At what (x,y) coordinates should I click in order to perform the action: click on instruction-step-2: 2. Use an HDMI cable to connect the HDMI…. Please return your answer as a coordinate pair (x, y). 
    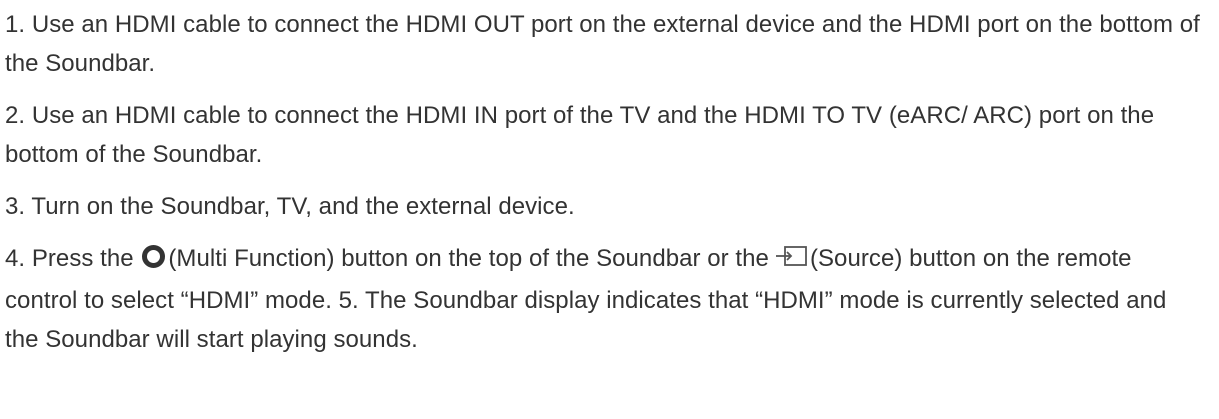
    Looking at the image, I should click on (580, 135).